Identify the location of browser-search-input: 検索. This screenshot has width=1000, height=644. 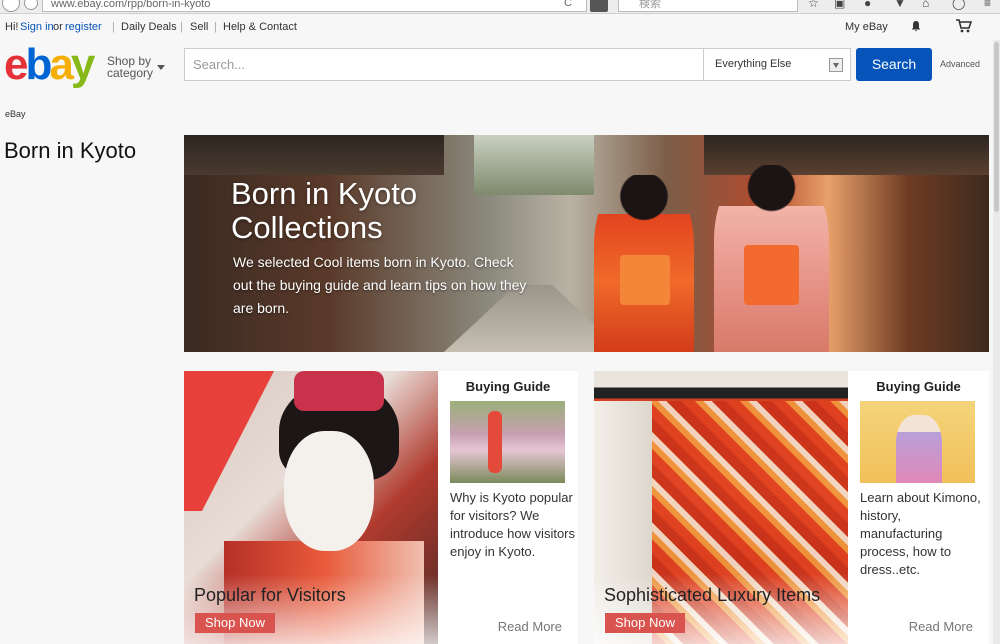
(708, 6).